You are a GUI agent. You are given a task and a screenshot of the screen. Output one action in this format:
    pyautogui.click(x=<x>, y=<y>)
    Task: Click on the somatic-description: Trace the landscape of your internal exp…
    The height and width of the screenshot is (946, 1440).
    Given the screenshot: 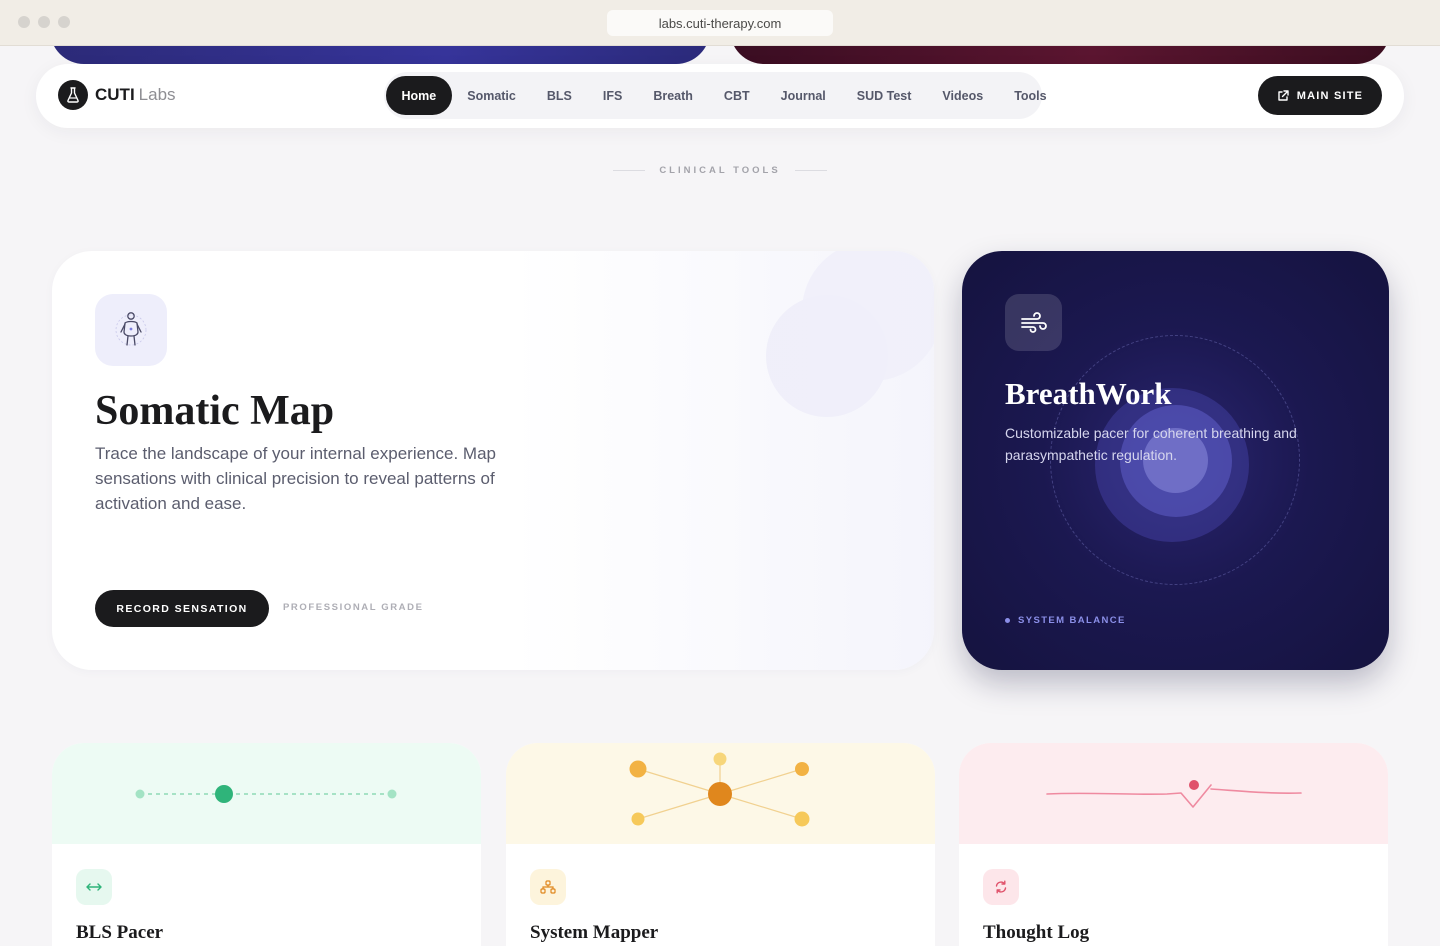 What is the action you would take?
    pyautogui.click(x=295, y=478)
    